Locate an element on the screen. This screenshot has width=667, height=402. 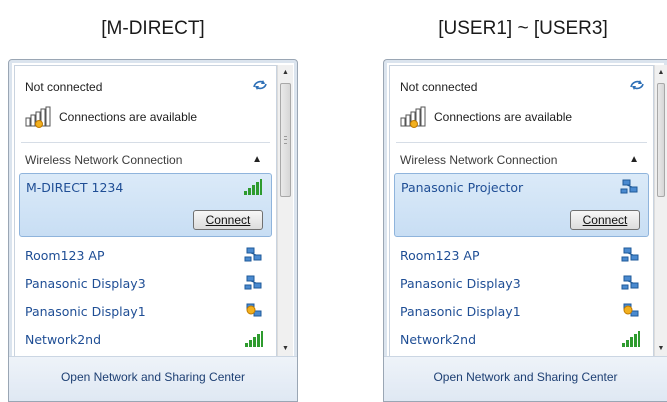
caption-user: [USER1] ~ [USER3] is located at coordinates (523, 28).